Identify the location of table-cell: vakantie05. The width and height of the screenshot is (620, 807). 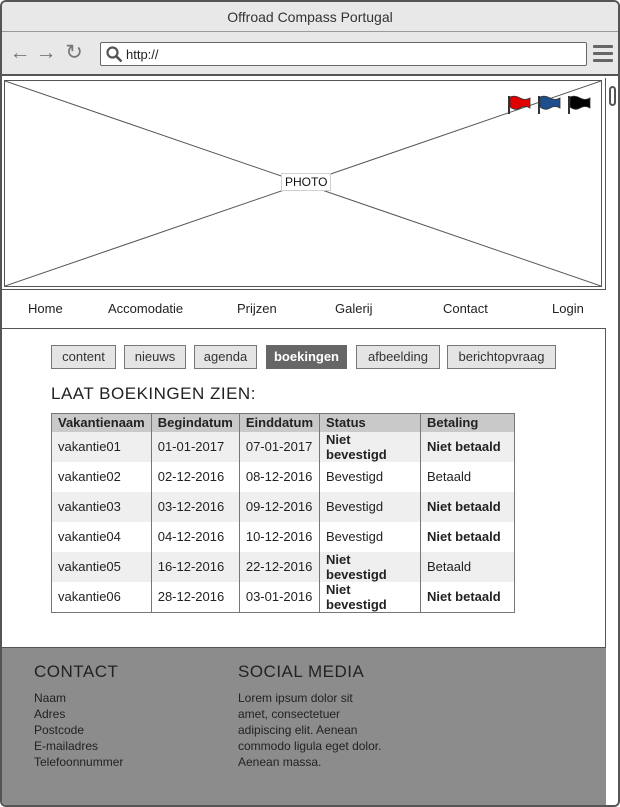
(101, 566).